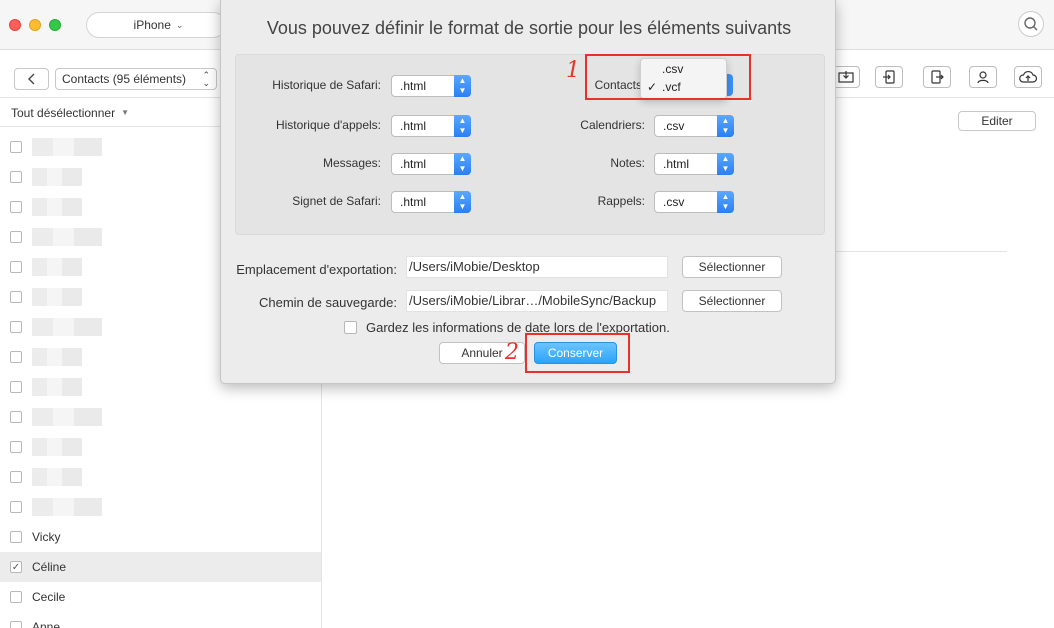  What do you see at coordinates (160, 567) in the screenshot?
I see `list-item: ✓ Céline` at bounding box center [160, 567].